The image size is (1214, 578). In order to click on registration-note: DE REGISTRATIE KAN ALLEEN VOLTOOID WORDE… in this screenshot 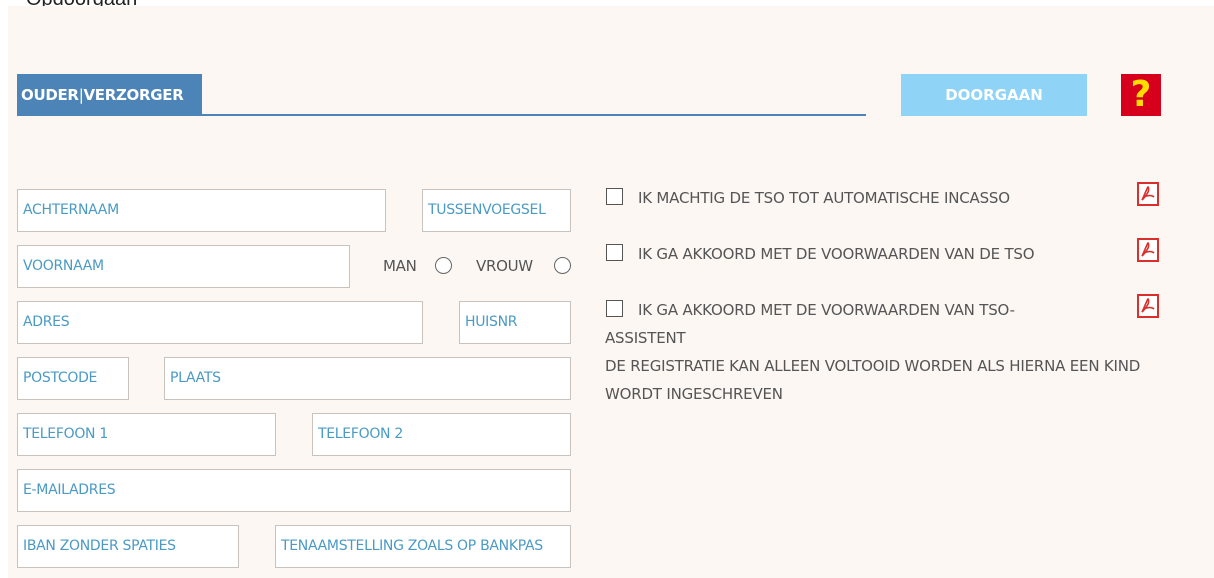, I will do `click(873, 380)`.